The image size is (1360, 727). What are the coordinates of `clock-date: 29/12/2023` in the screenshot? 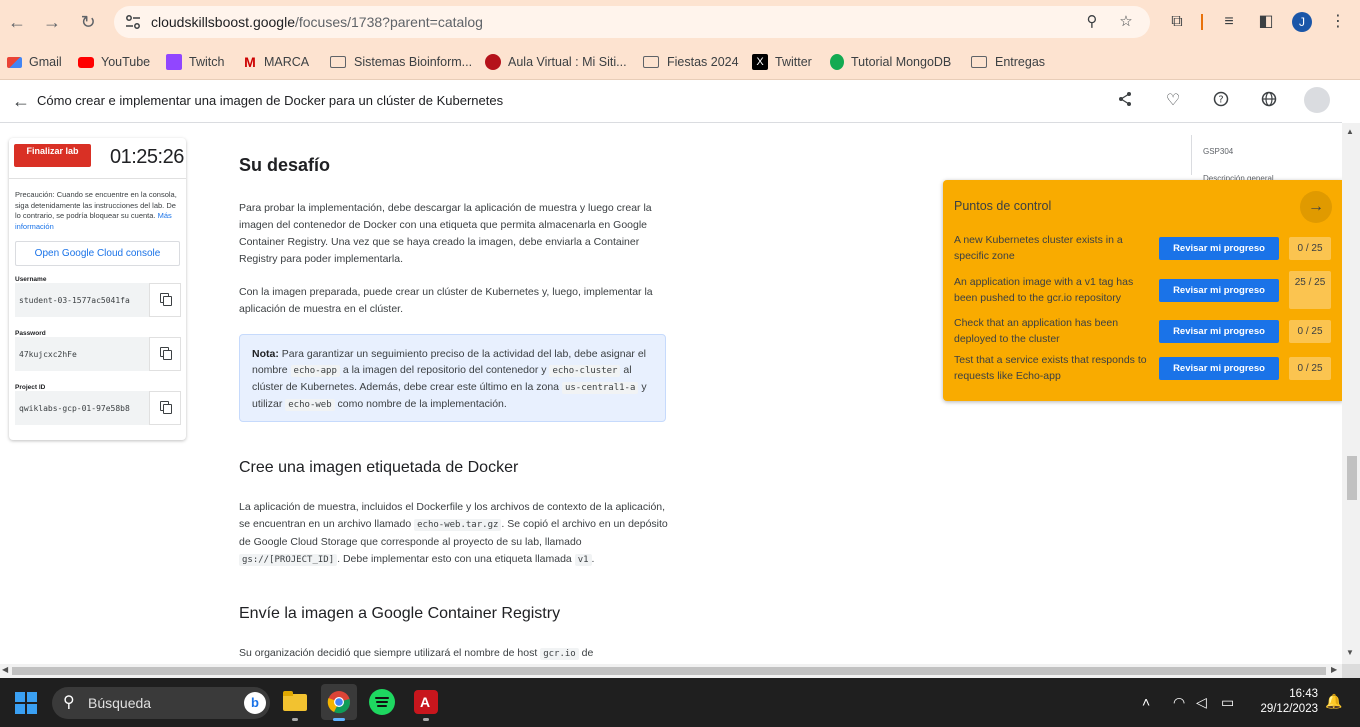 It's located at (1289, 709).